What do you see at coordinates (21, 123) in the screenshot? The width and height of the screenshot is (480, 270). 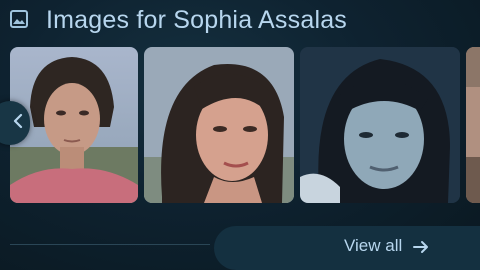 I see `chevron-left-icon` at bounding box center [21, 123].